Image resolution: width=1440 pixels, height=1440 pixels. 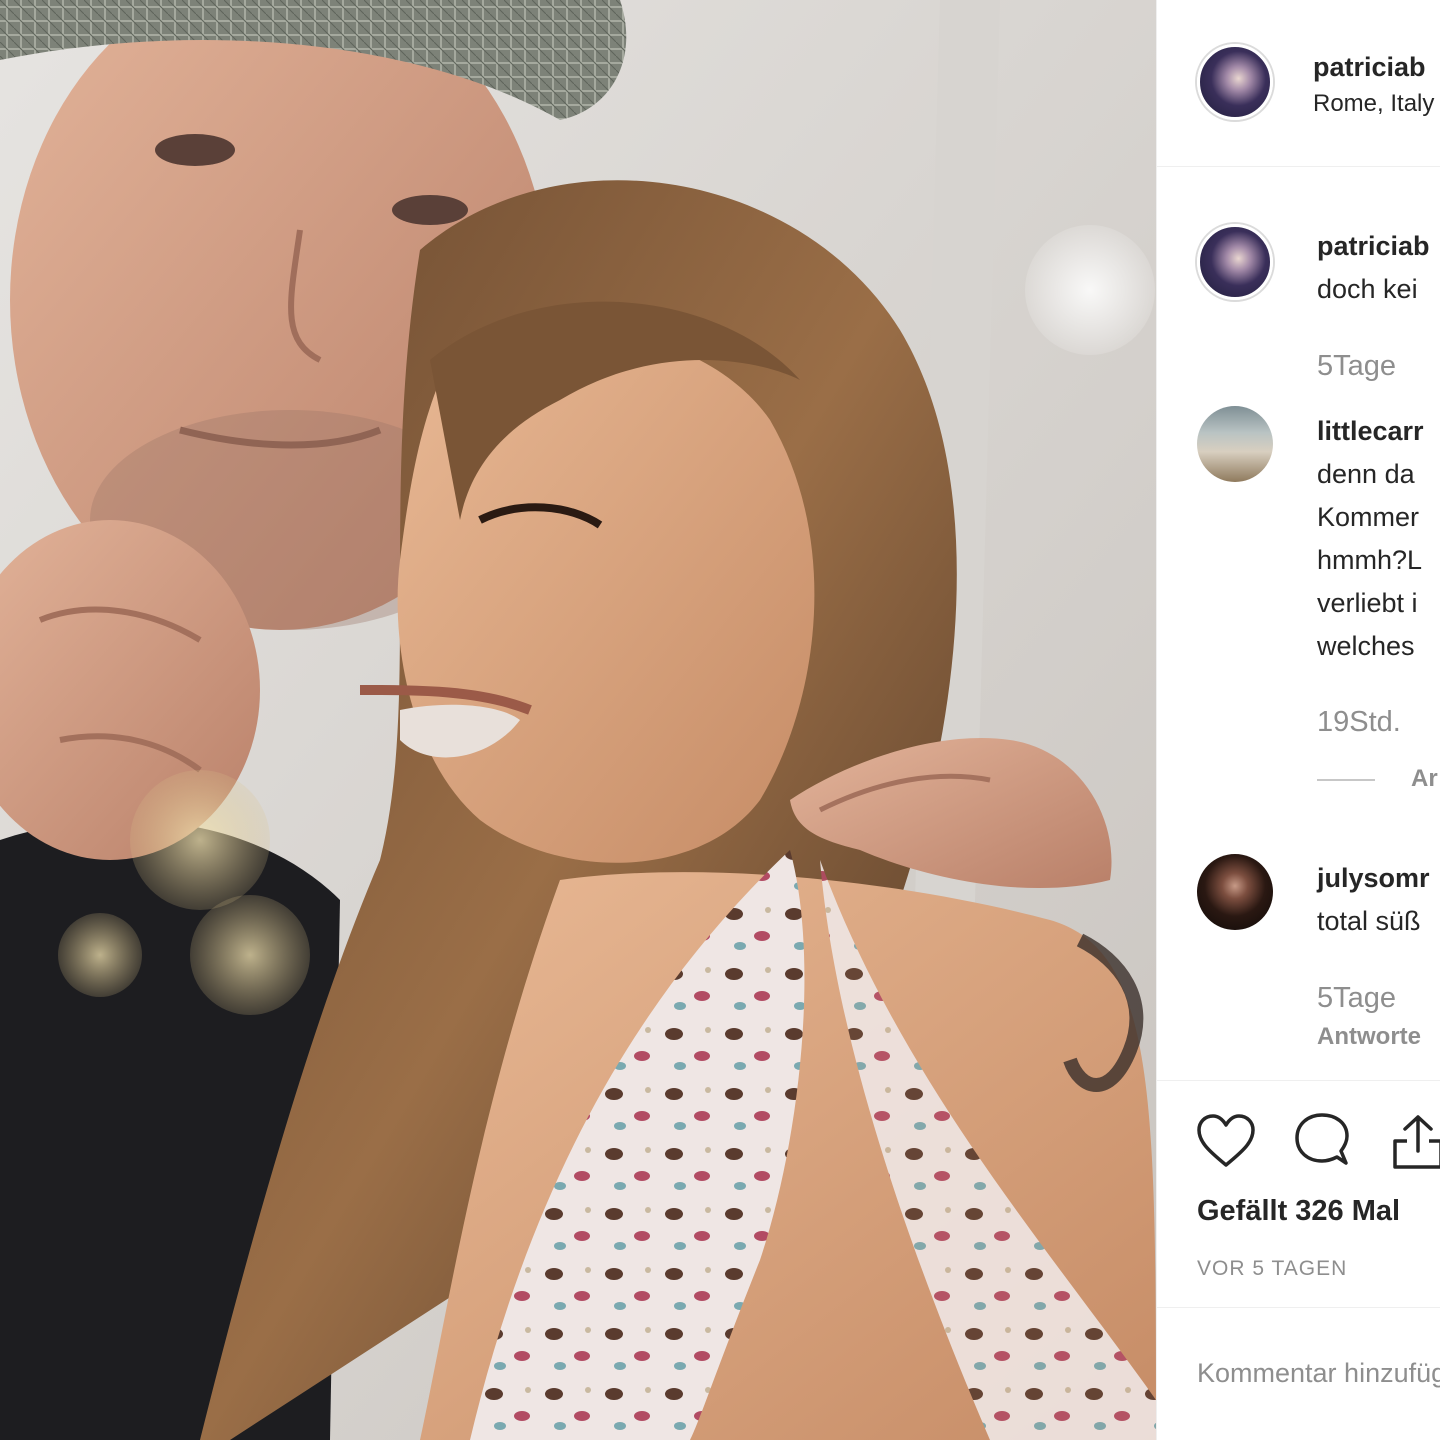 What do you see at coordinates (1369, 67) in the screenshot?
I see `author-username: patriciab` at bounding box center [1369, 67].